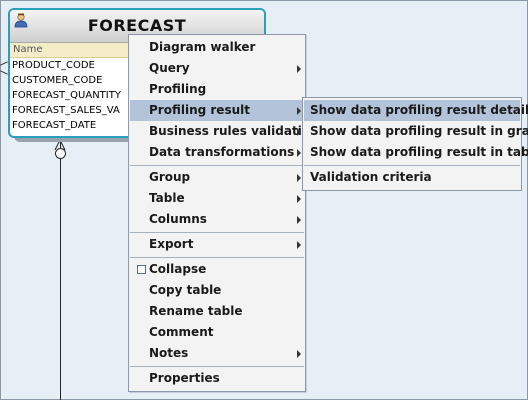 The image size is (528, 400). What do you see at coordinates (419, 131) in the screenshot?
I see `submenu-item-label: Show data profiling result in graph` at bounding box center [419, 131].